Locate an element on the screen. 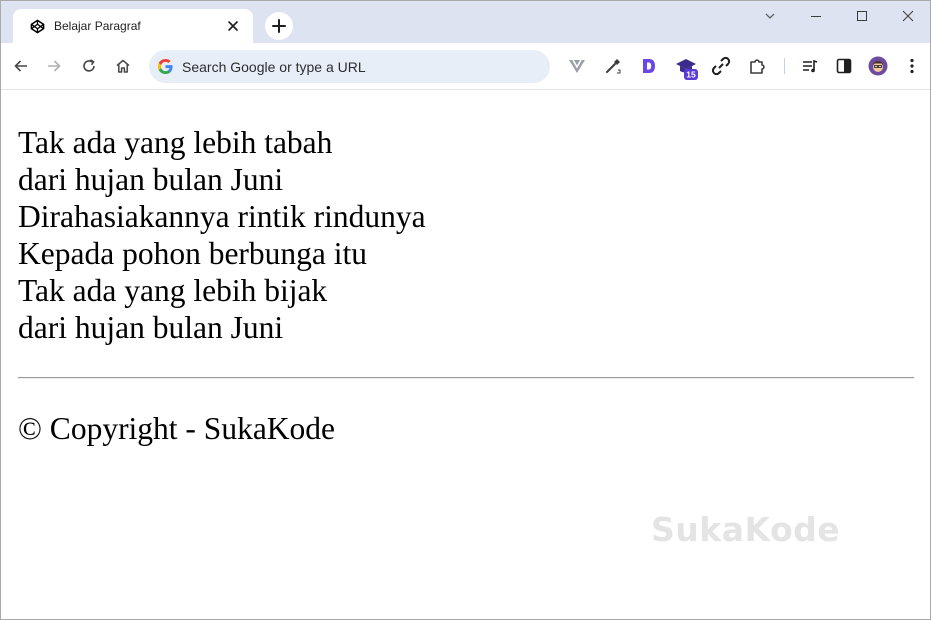  extension-badge: 15 is located at coordinates (691, 75).